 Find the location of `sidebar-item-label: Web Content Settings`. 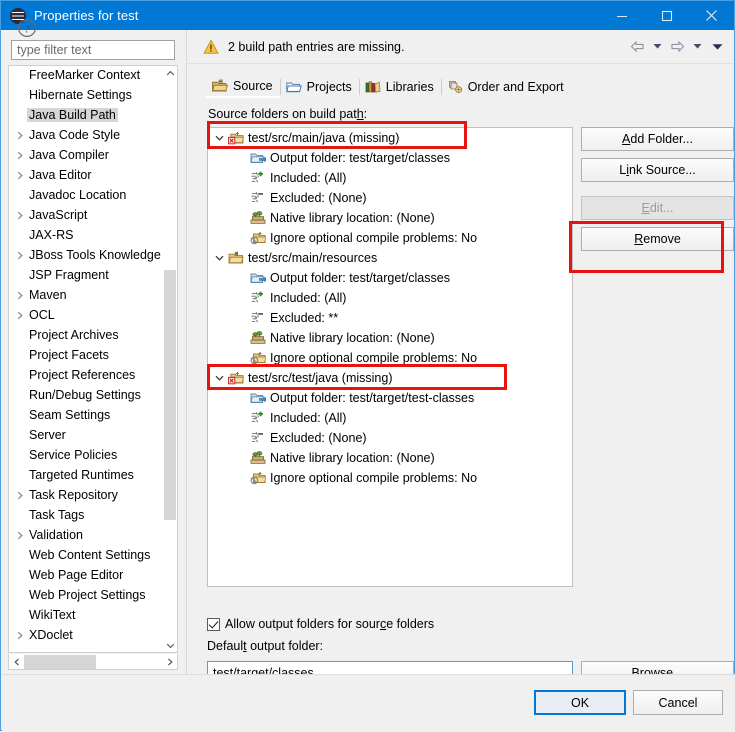

sidebar-item-label: Web Content Settings is located at coordinates (90, 555).